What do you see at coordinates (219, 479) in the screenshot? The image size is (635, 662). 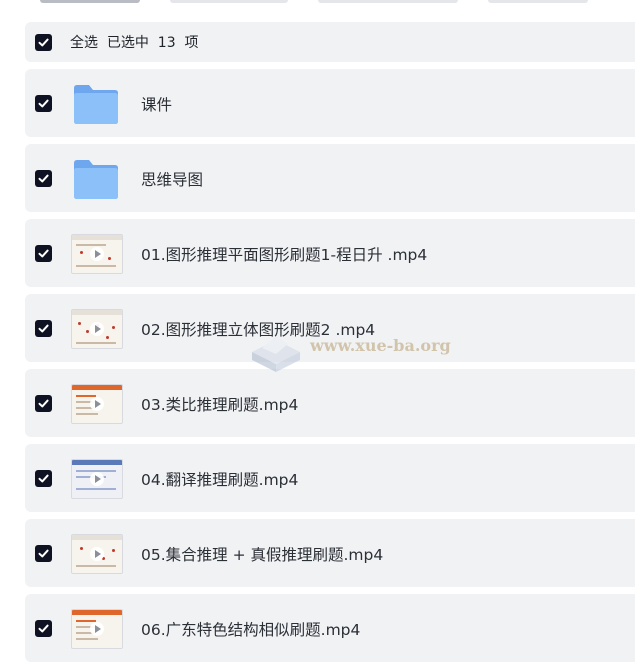 I see `file-name: 04.翻译推理刷题.mp4` at bounding box center [219, 479].